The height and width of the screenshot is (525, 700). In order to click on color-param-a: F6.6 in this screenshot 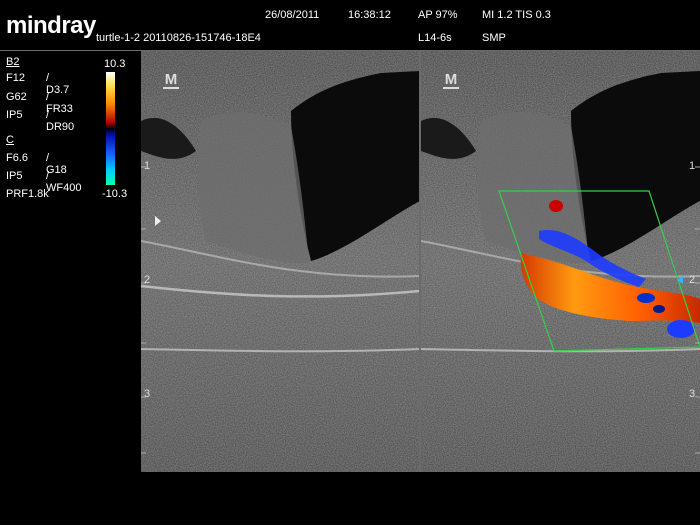, I will do `click(17, 158)`.